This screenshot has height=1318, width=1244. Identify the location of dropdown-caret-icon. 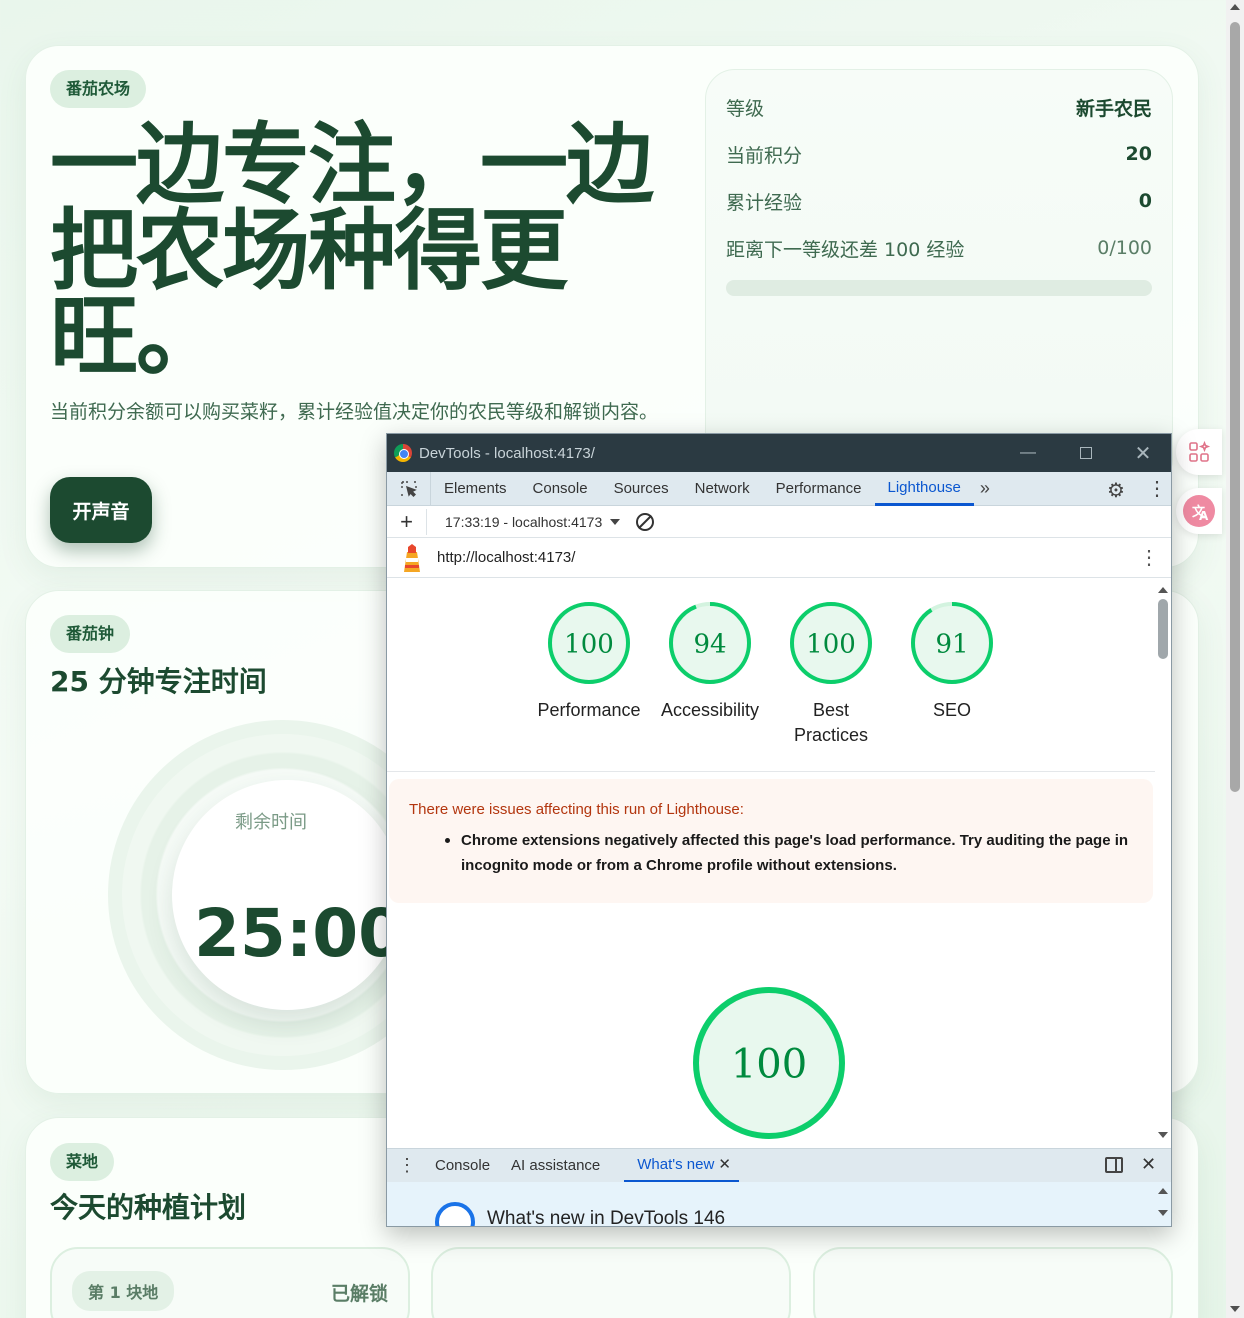
(615, 521).